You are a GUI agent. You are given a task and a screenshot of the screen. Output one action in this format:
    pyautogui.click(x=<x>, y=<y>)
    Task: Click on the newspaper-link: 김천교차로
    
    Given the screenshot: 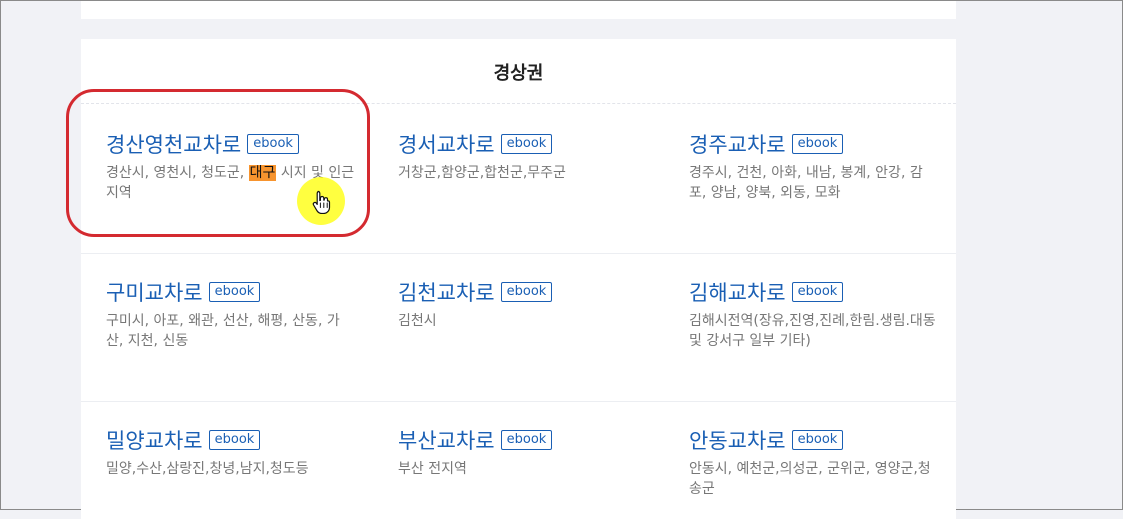 What is the action you would take?
    pyautogui.click(x=446, y=292)
    